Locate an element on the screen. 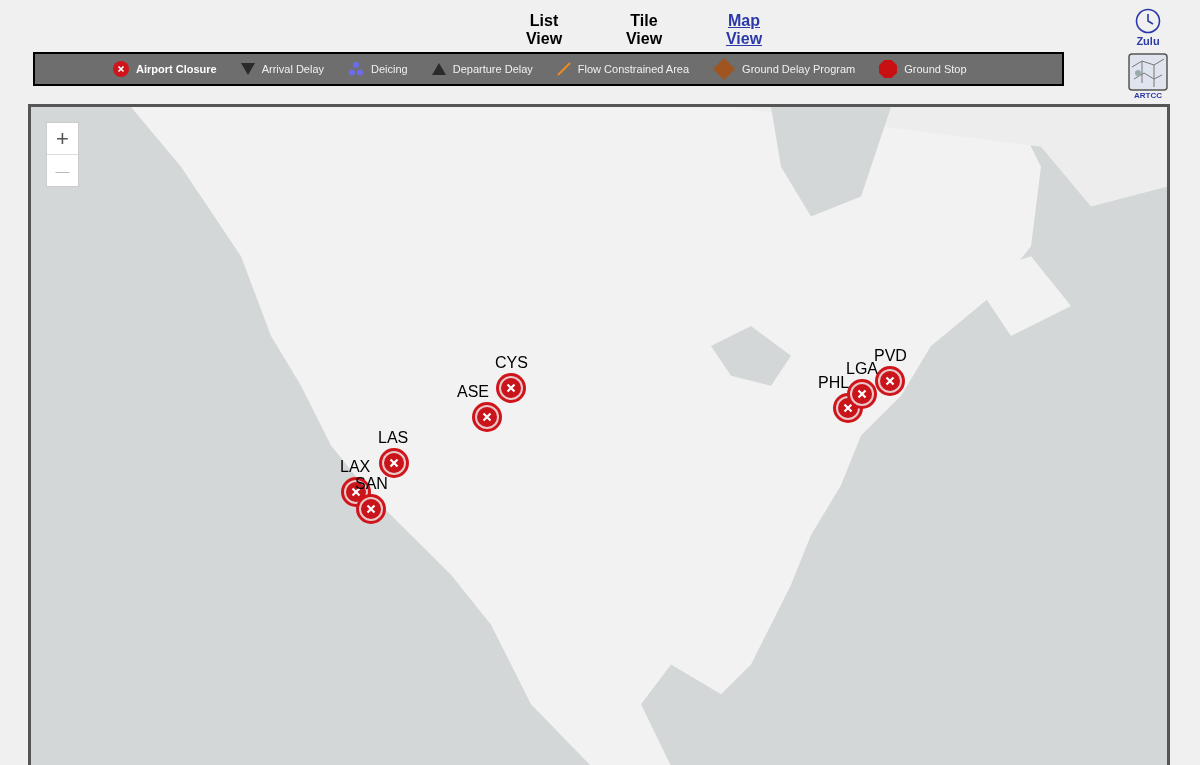  clock-icon is located at coordinates (1148, 21).